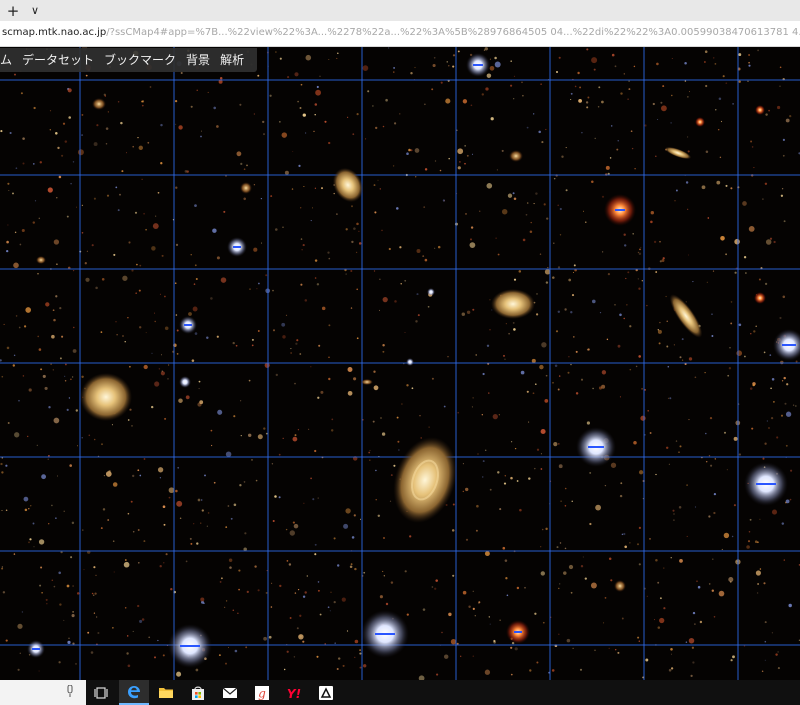  What do you see at coordinates (425, 480) in the screenshot?
I see `spiral-galaxy-large` at bounding box center [425, 480].